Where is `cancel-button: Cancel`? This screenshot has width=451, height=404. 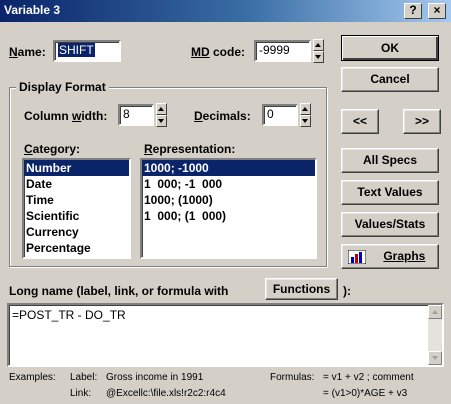 cancel-button: Cancel is located at coordinates (390, 79).